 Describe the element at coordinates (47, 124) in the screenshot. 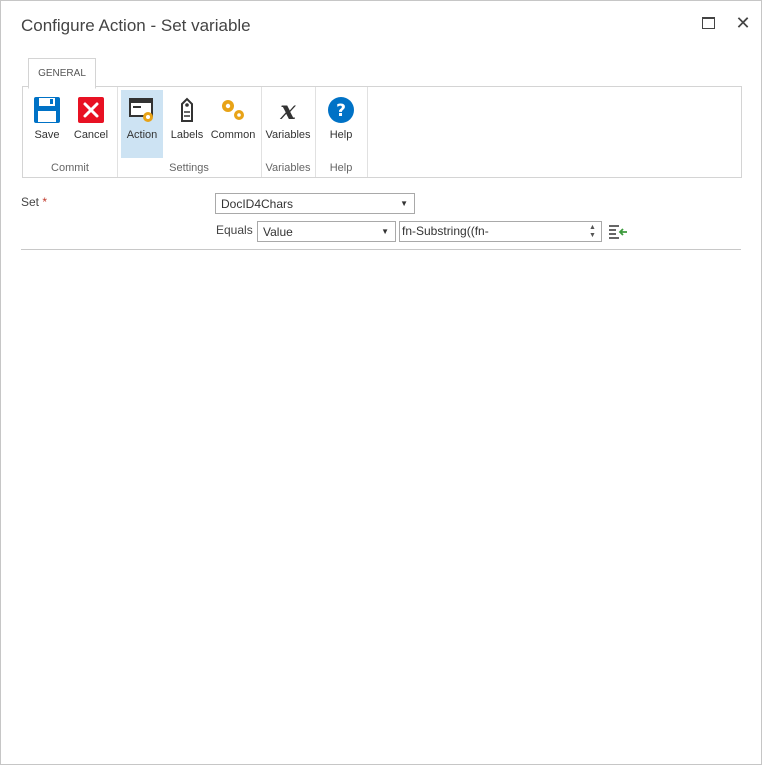

I see `save-button: Save` at that location.